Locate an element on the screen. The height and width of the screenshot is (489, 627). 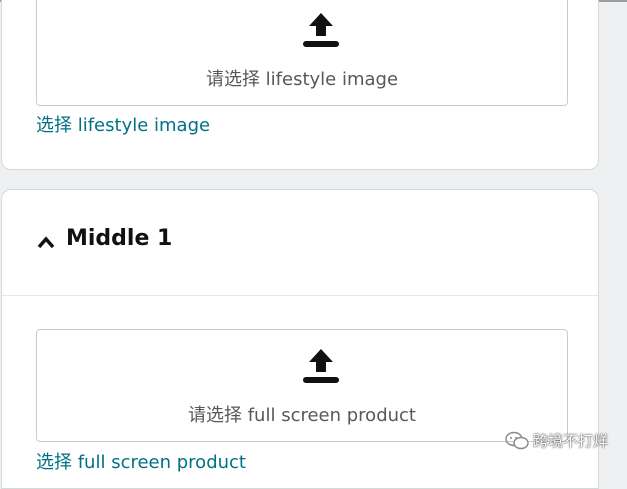
chevron-up-icon is located at coordinates (46, 242).